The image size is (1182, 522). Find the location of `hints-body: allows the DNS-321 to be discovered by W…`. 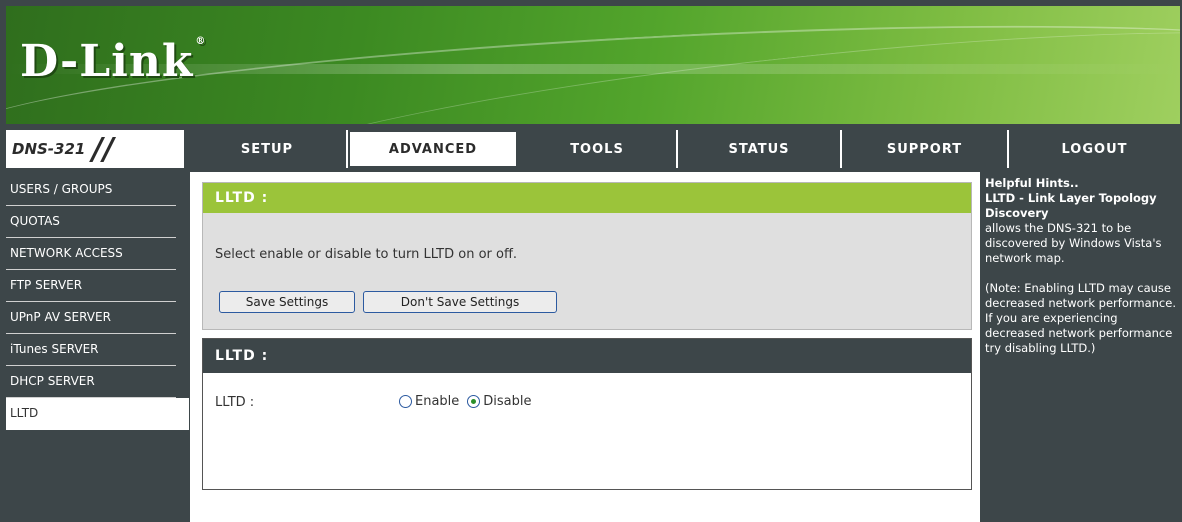

hints-body: allows the DNS-321 to be discovered by W… is located at coordinates (1073, 243).